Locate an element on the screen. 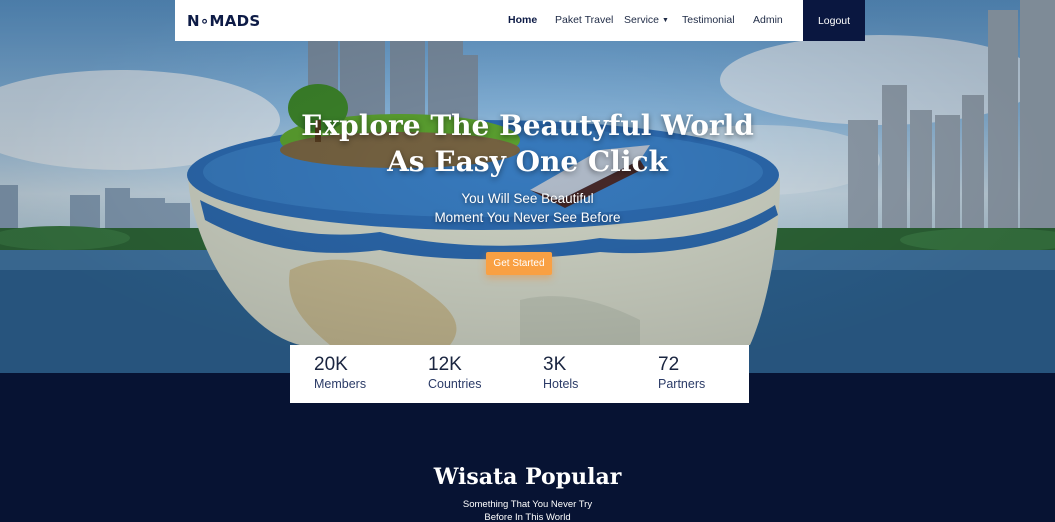 Image resolution: width=1055 pixels, height=522 pixels. hero-title-line-1: Explore The Beautyful World is located at coordinates (527, 125).